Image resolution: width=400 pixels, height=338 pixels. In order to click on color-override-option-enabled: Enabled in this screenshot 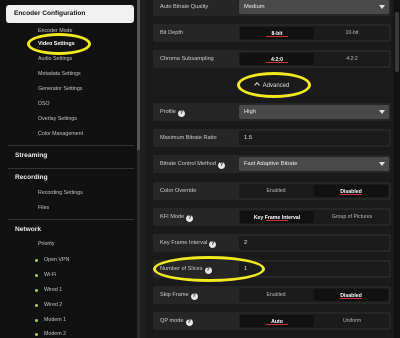, I will do `click(276, 191)`.